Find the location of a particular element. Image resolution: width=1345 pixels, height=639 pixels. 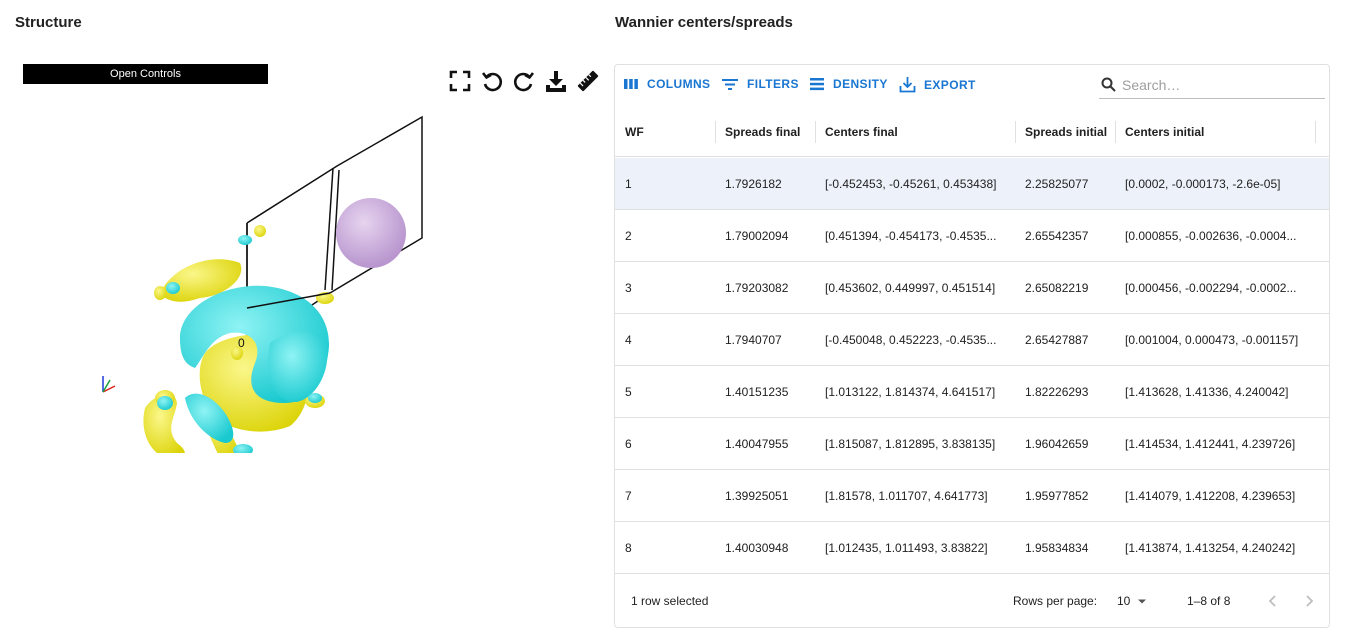

chevron-right-icon is located at coordinates (1310, 601).